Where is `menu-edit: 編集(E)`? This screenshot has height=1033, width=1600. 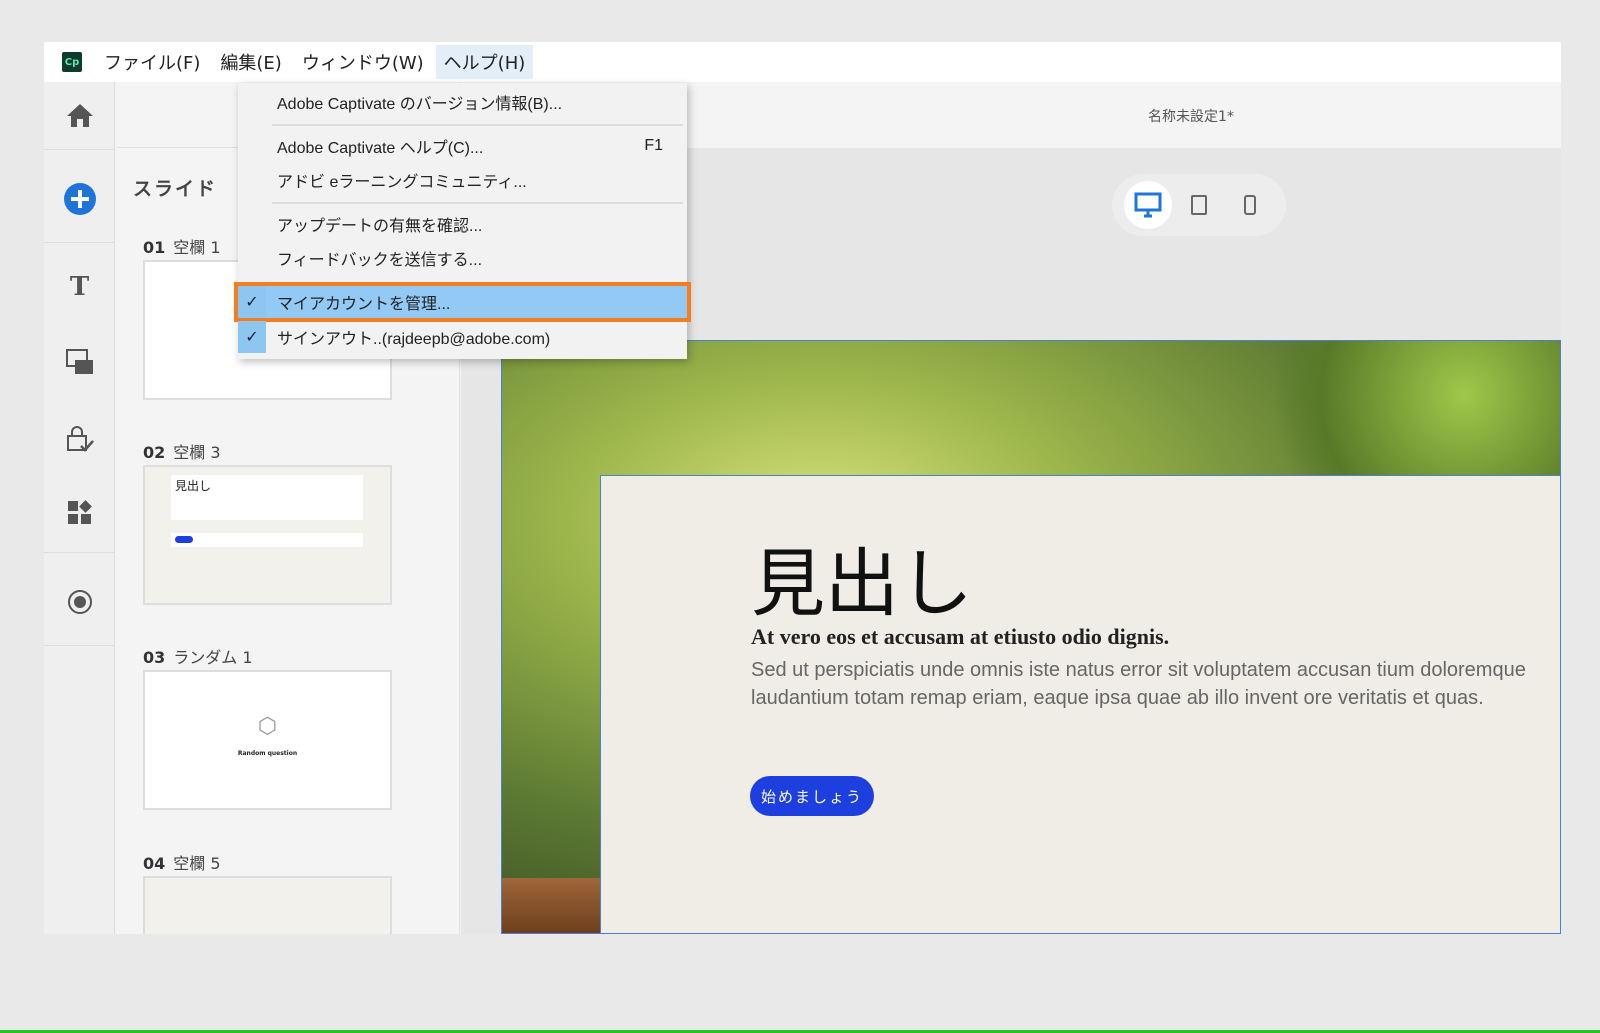 menu-edit: 編集(E) is located at coordinates (250, 62).